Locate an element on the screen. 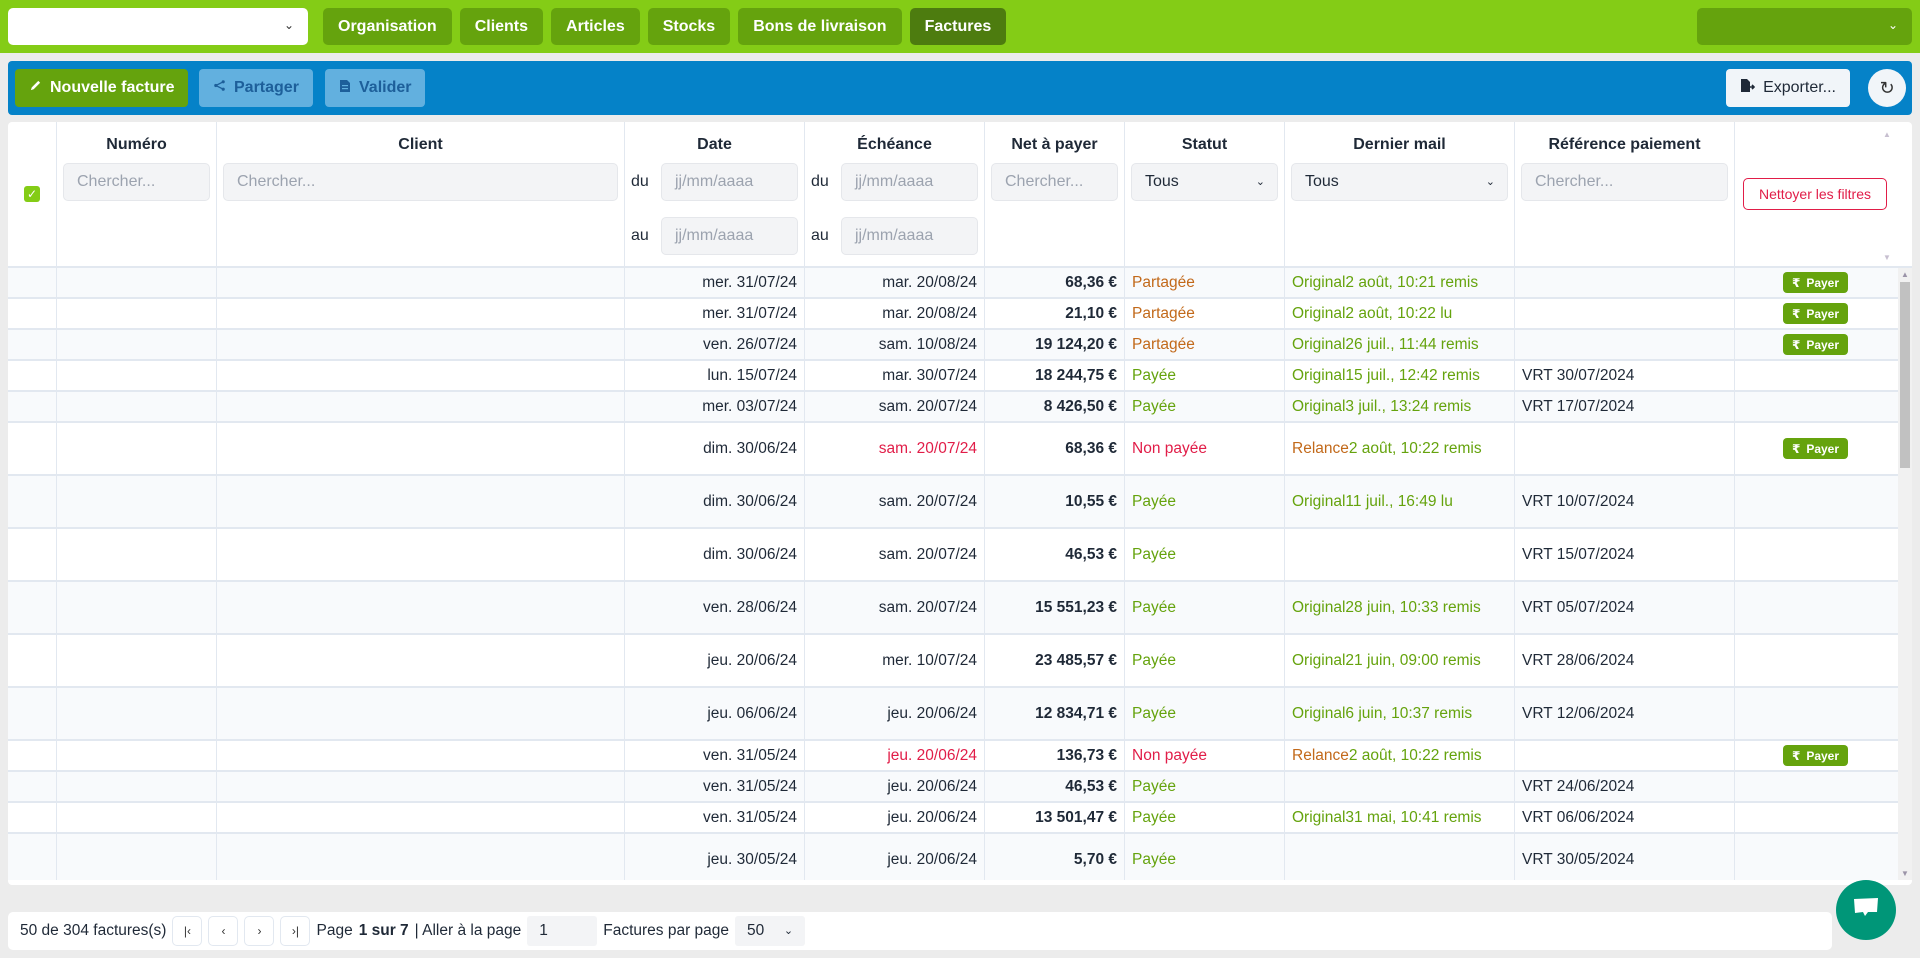  column-title-payment-ref: Référence paiement is located at coordinates (1624, 145).